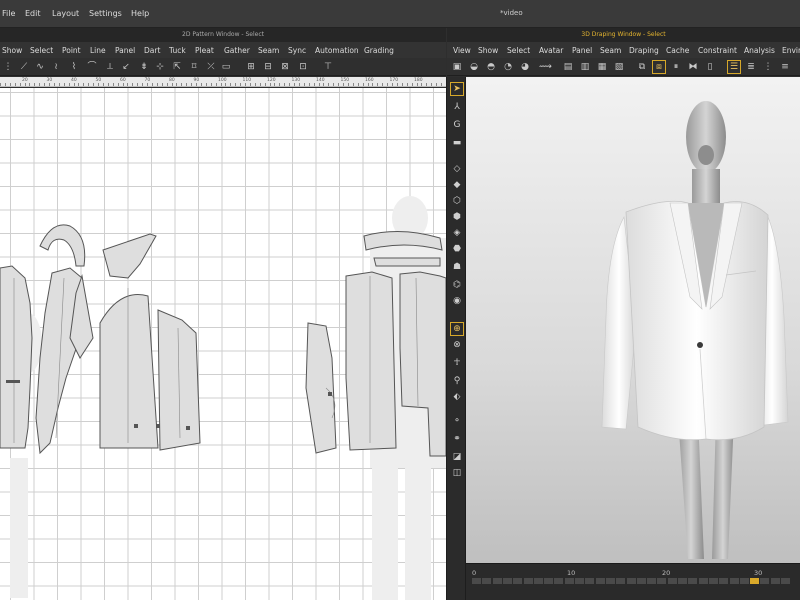 The width and height of the screenshot is (800, 600). I want to click on side-back-panel, so click(321, 388).